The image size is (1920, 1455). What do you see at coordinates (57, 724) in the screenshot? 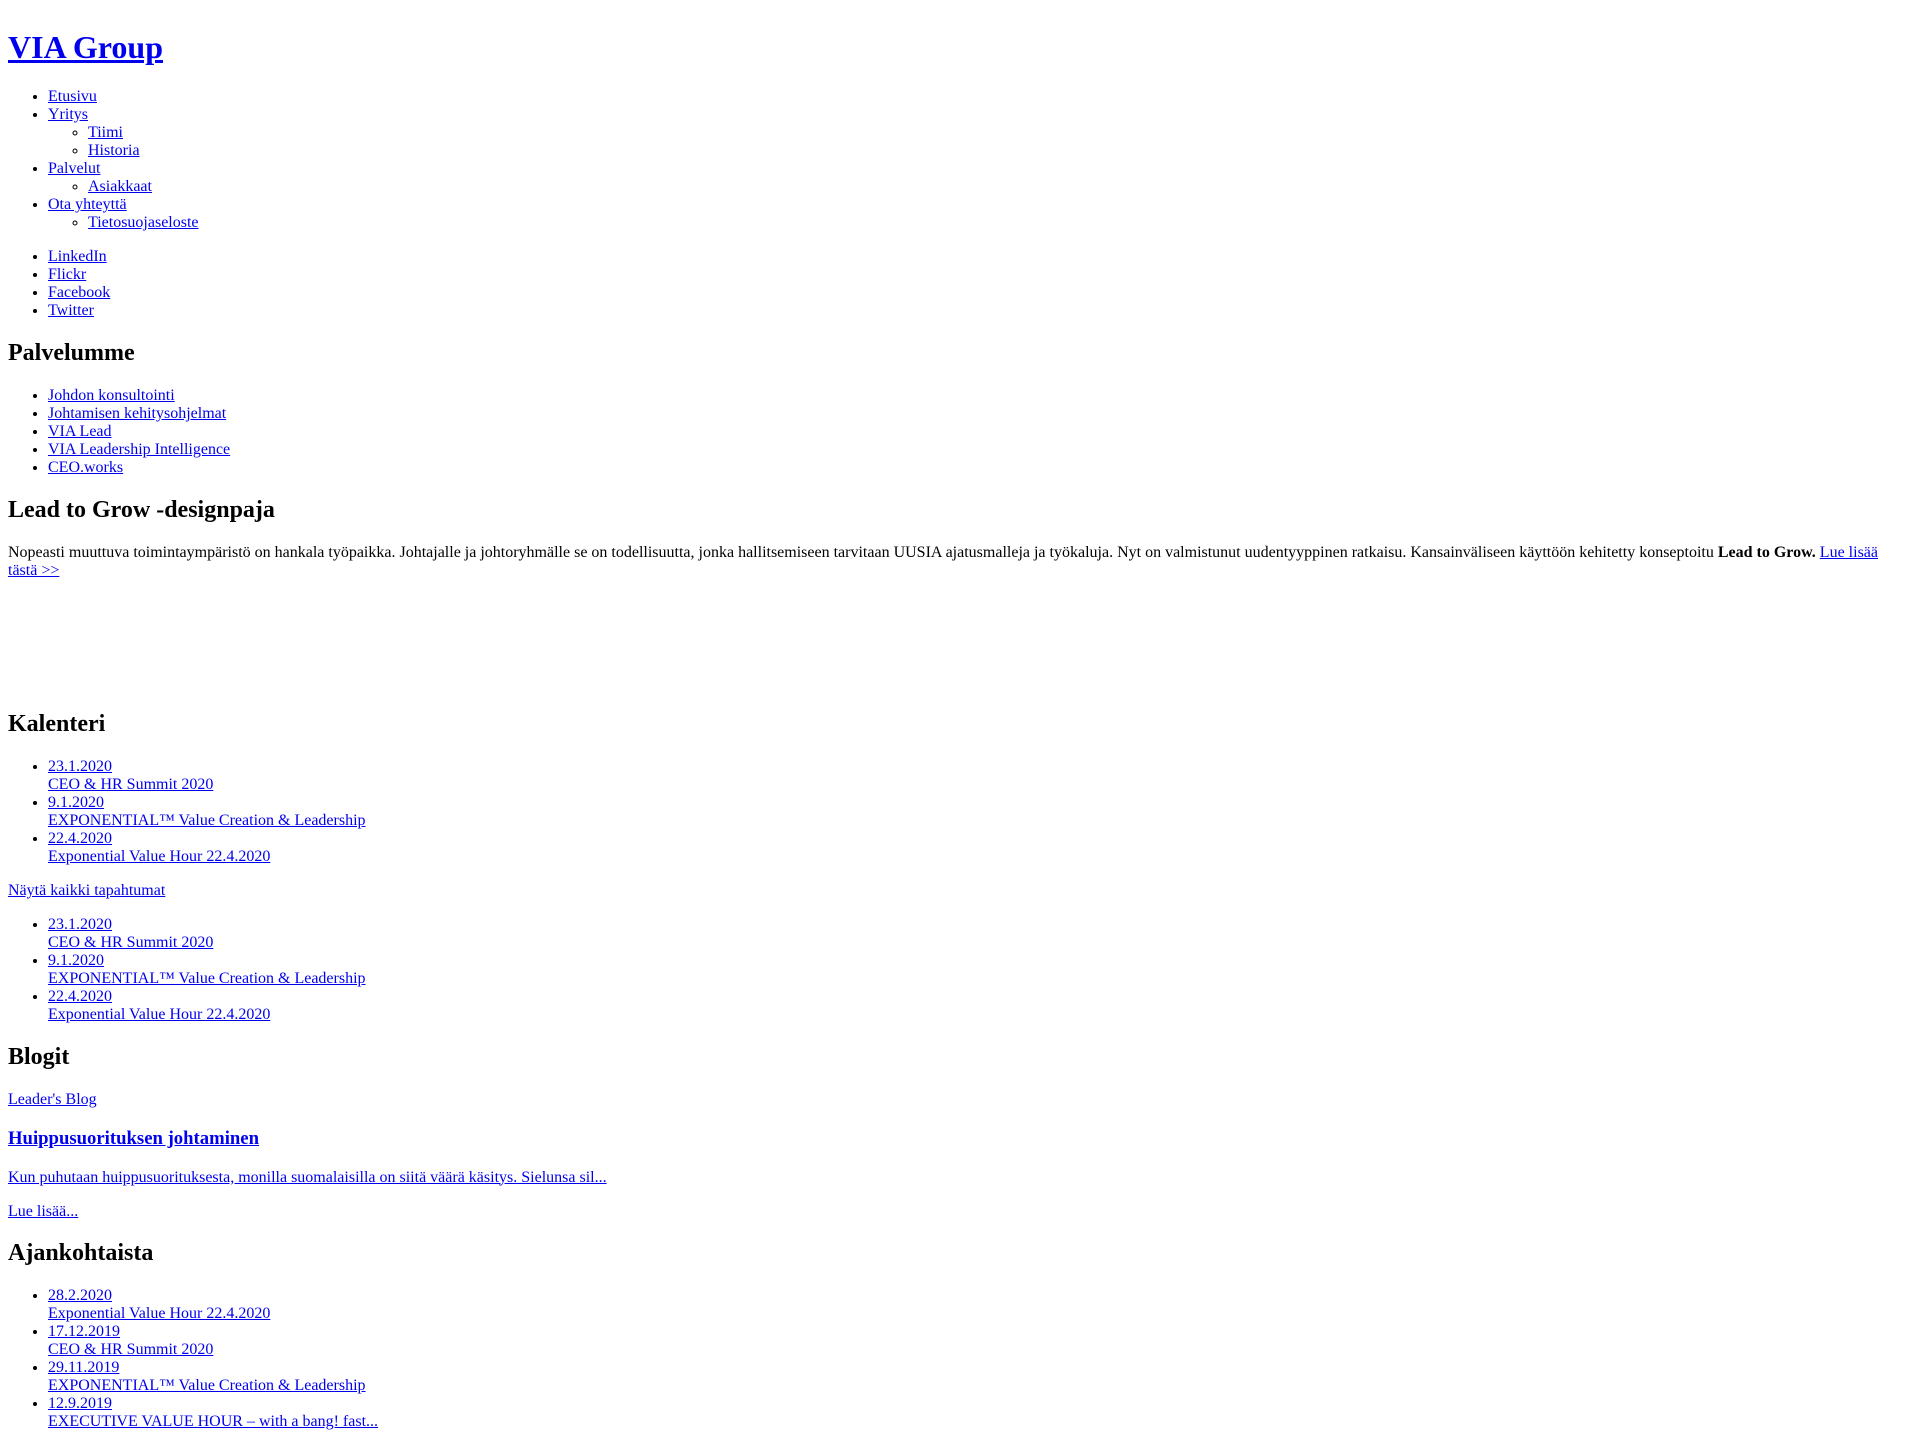
I see `calendar-heading: Kalenteri` at bounding box center [57, 724].